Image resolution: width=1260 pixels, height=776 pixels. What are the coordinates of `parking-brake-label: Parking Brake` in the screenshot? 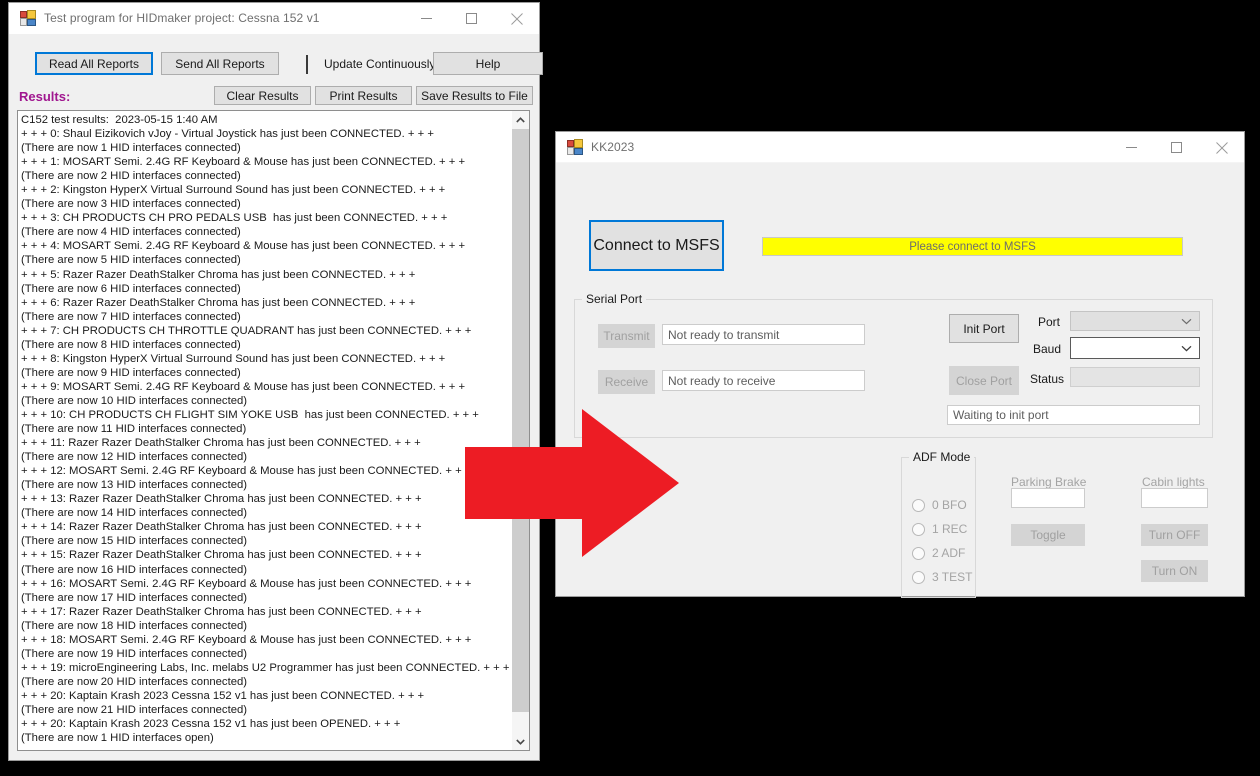 It's located at (1049, 482).